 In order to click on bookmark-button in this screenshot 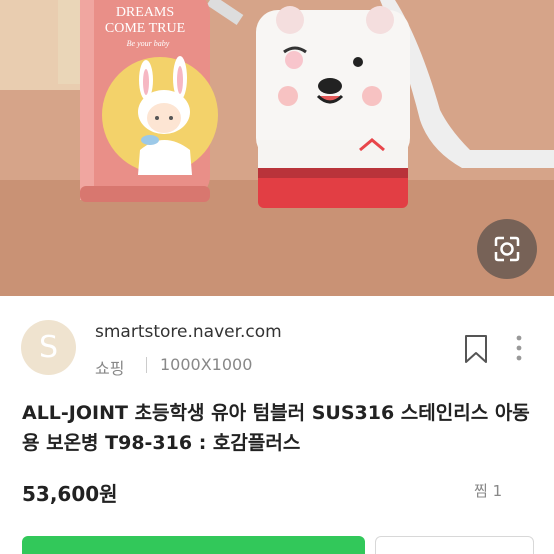, I will do `click(476, 349)`.